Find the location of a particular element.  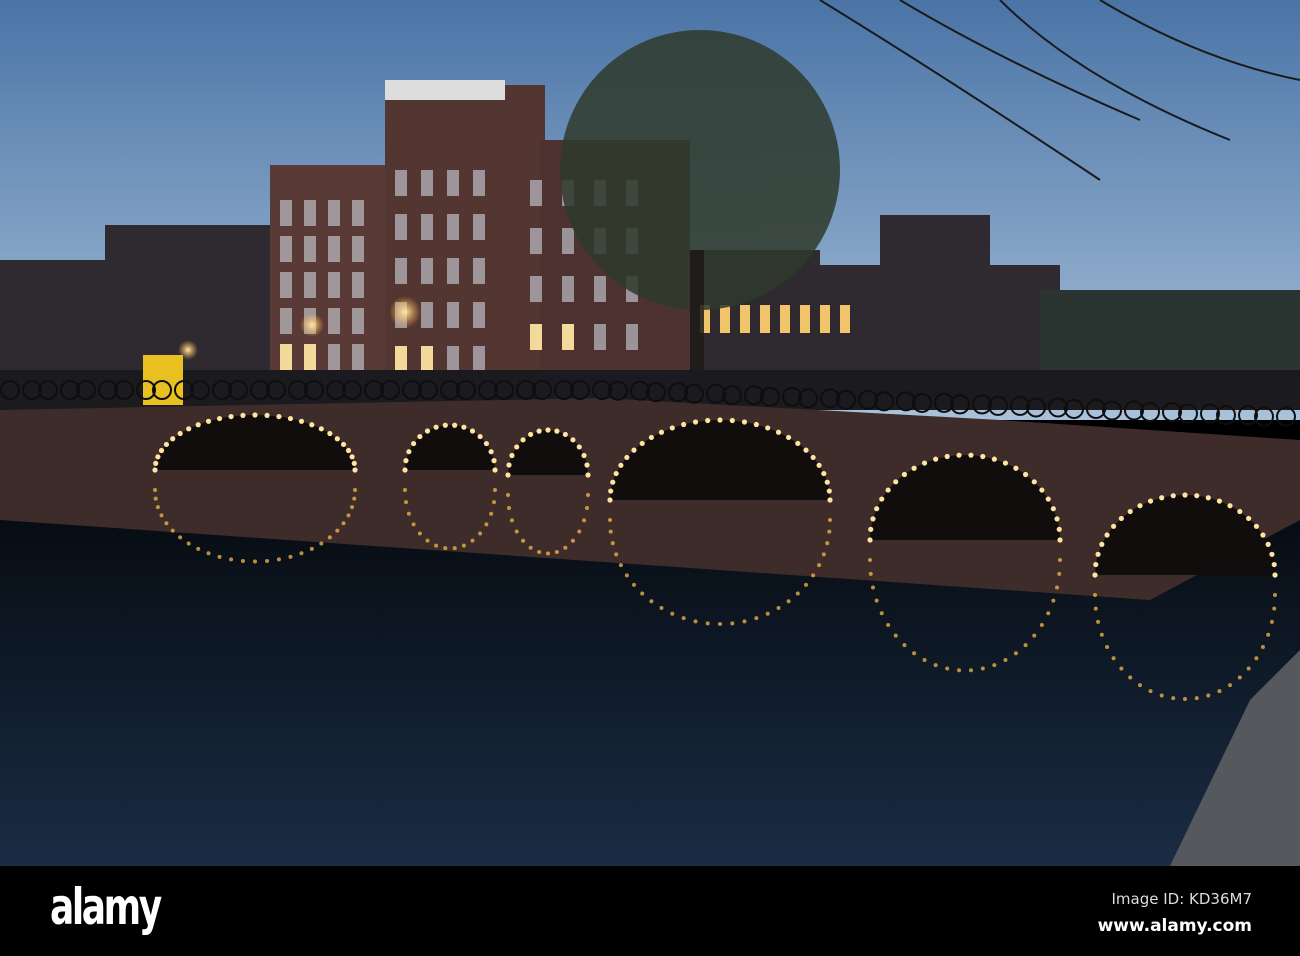

site-url: www.alamy.com is located at coordinates (1175, 926).